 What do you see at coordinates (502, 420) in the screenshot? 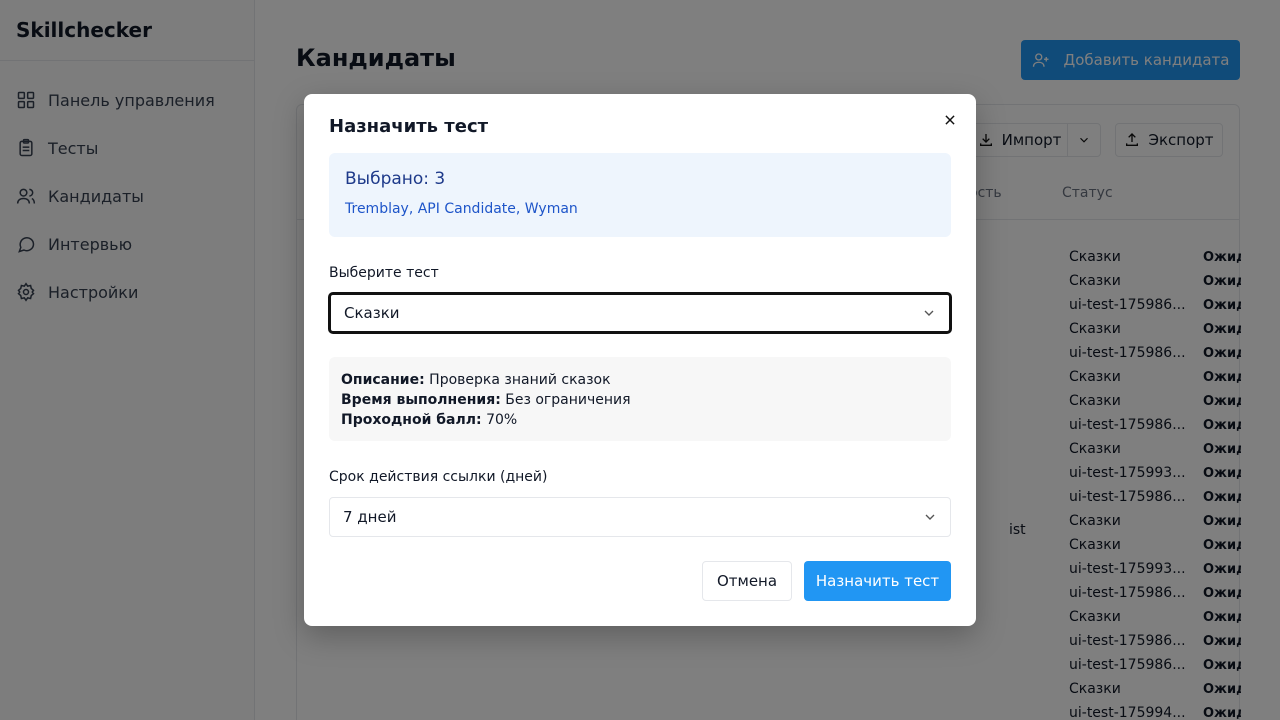
I see `pass-score-value: 70%` at bounding box center [502, 420].